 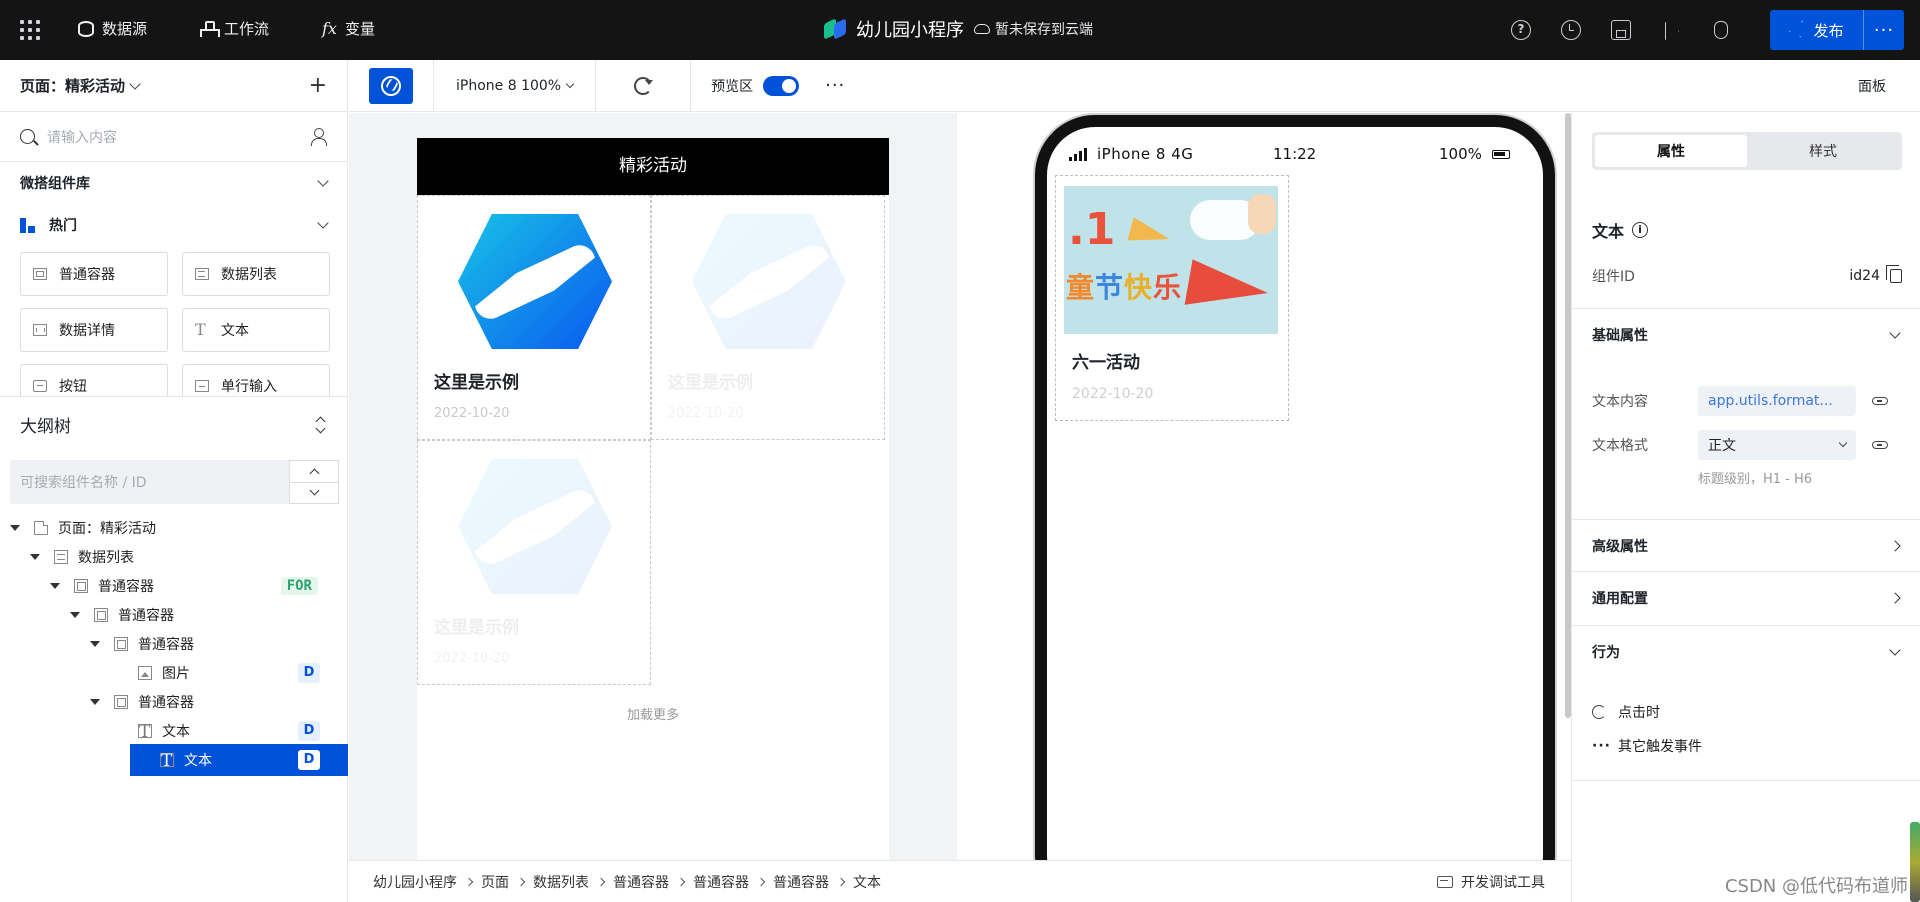 What do you see at coordinates (112, 28) in the screenshot?
I see `nav-datasource: 数据源` at bounding box center [112, 28].